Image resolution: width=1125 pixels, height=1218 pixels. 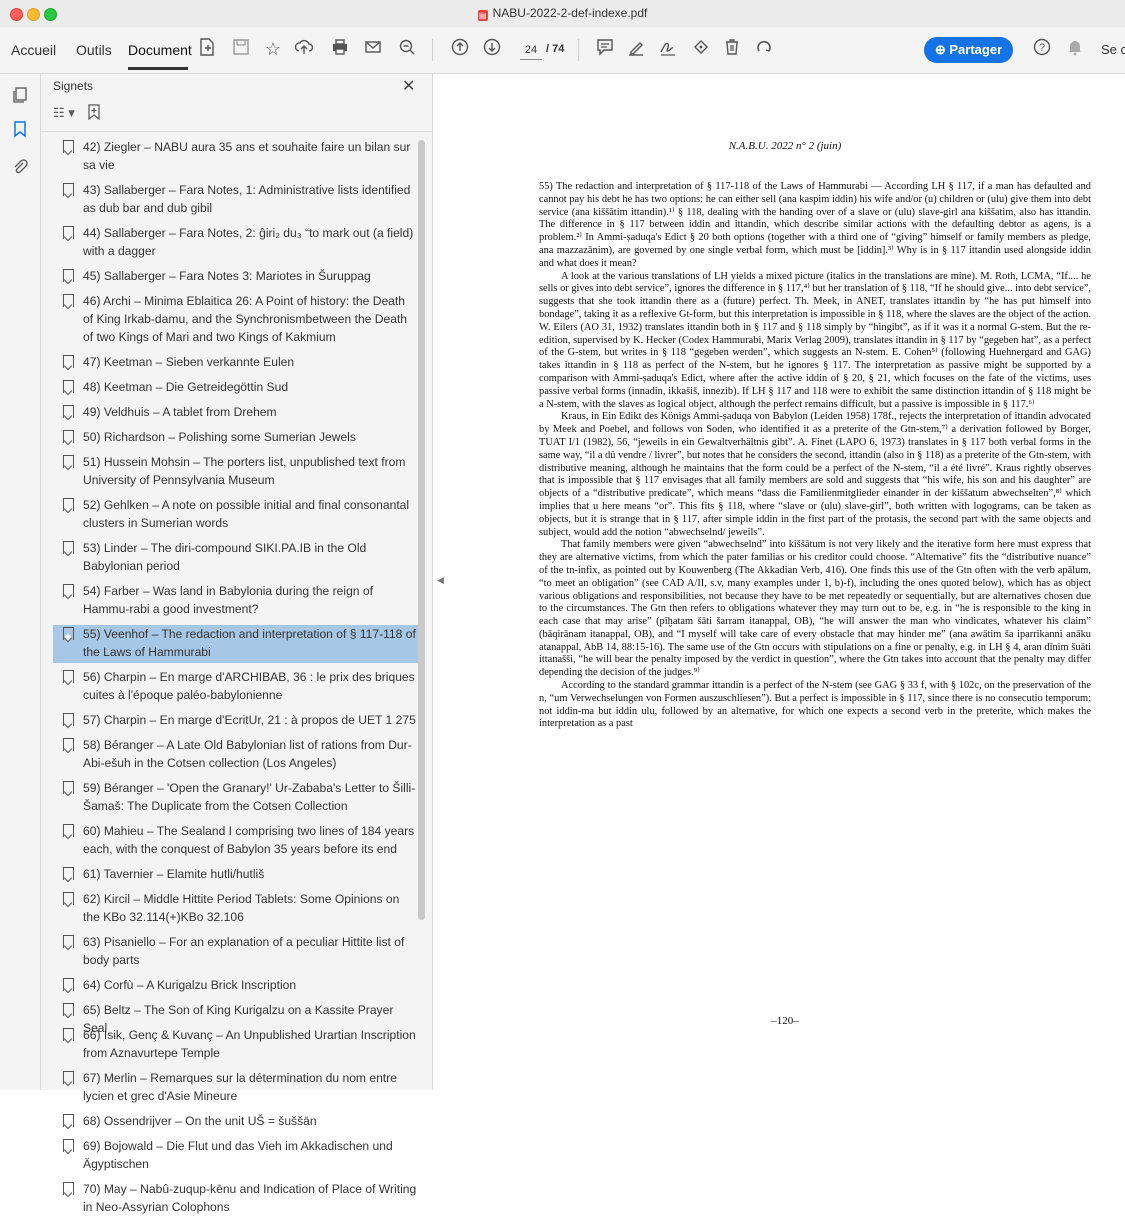 What do you see at coordinates (94, 50) in the screenshot?
I see `menu-outils: Outils` at bounding box center [94, 50].